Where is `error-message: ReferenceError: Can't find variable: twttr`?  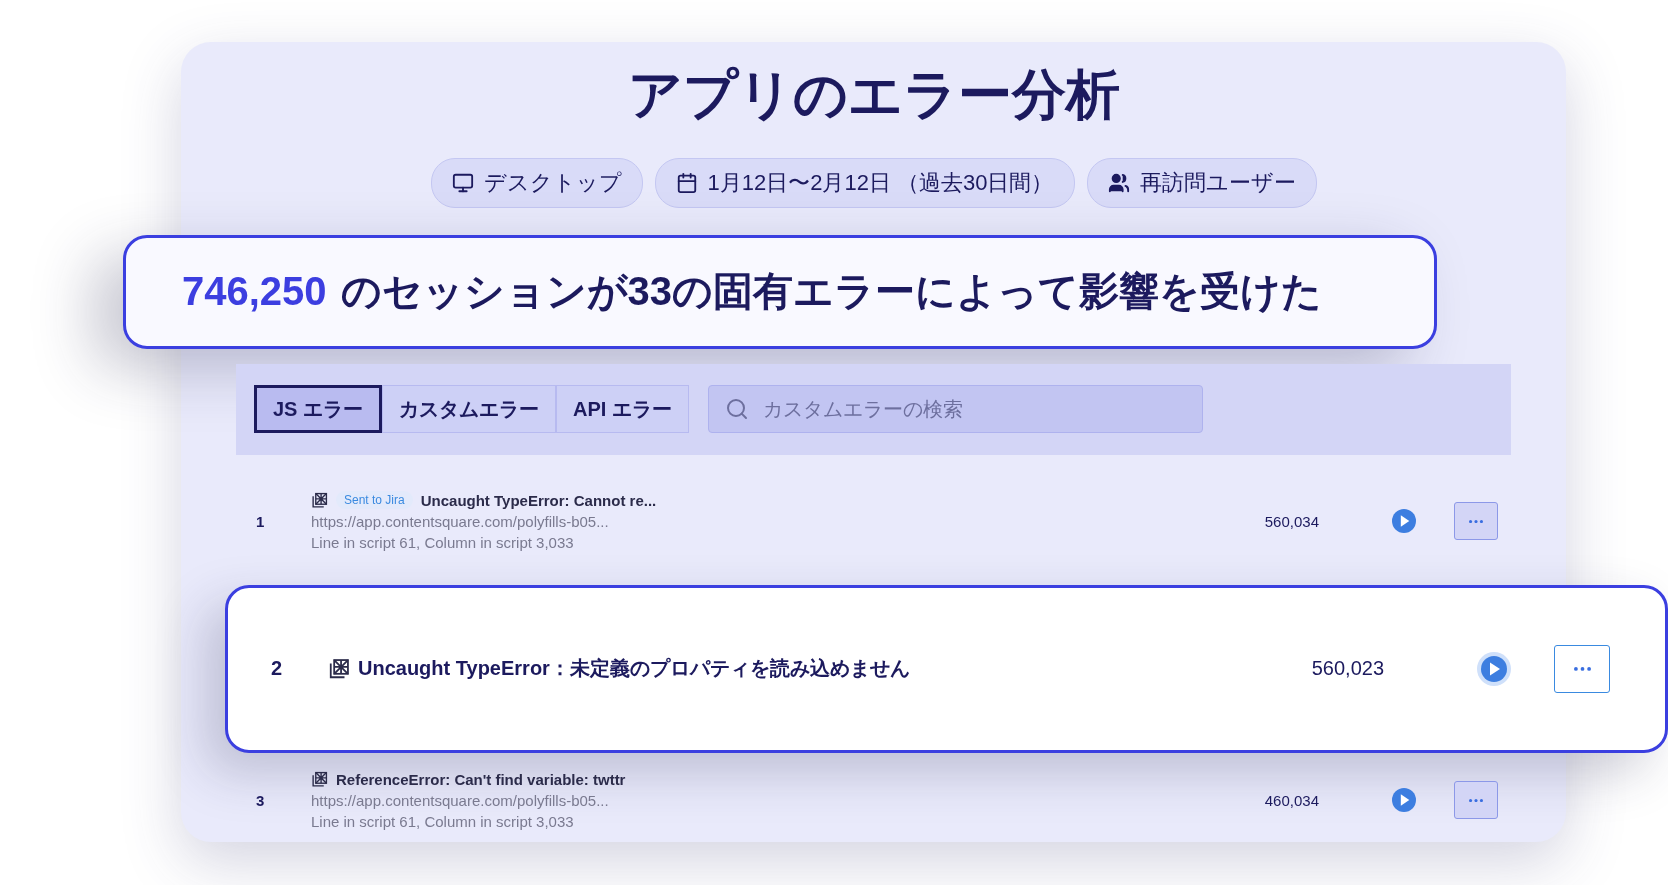 error-message: ReferenceError: Can't find variable: twttr is located at coordinates (481, 779).